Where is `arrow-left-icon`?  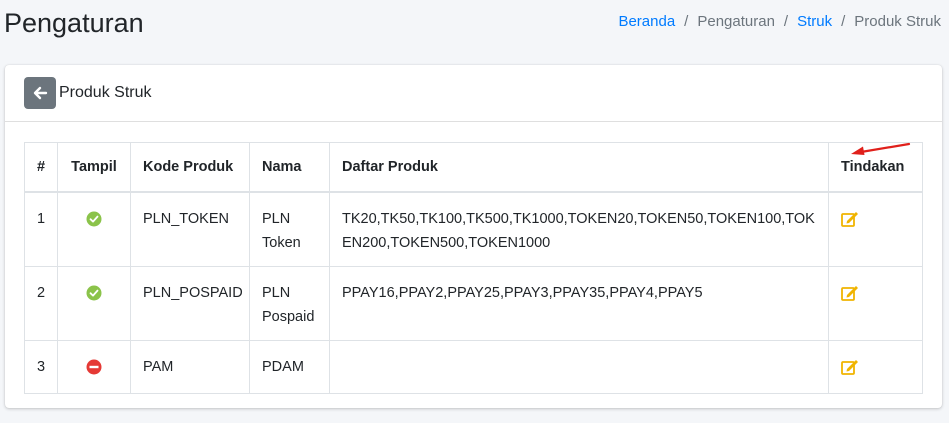
arrow-left-icon is located at coordinates (40, 93).